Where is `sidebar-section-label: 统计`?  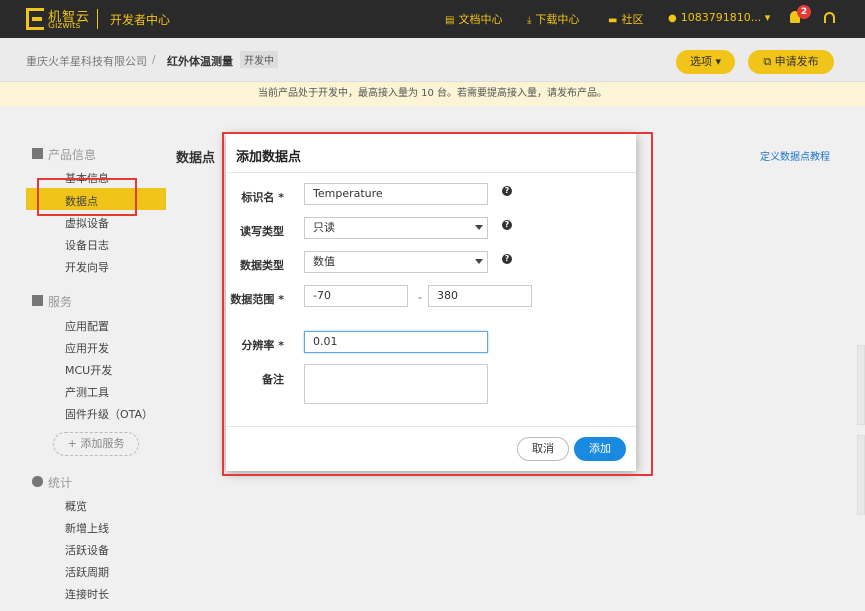
sidebar-section-label: 统计 is located at coordinates (60, 483).